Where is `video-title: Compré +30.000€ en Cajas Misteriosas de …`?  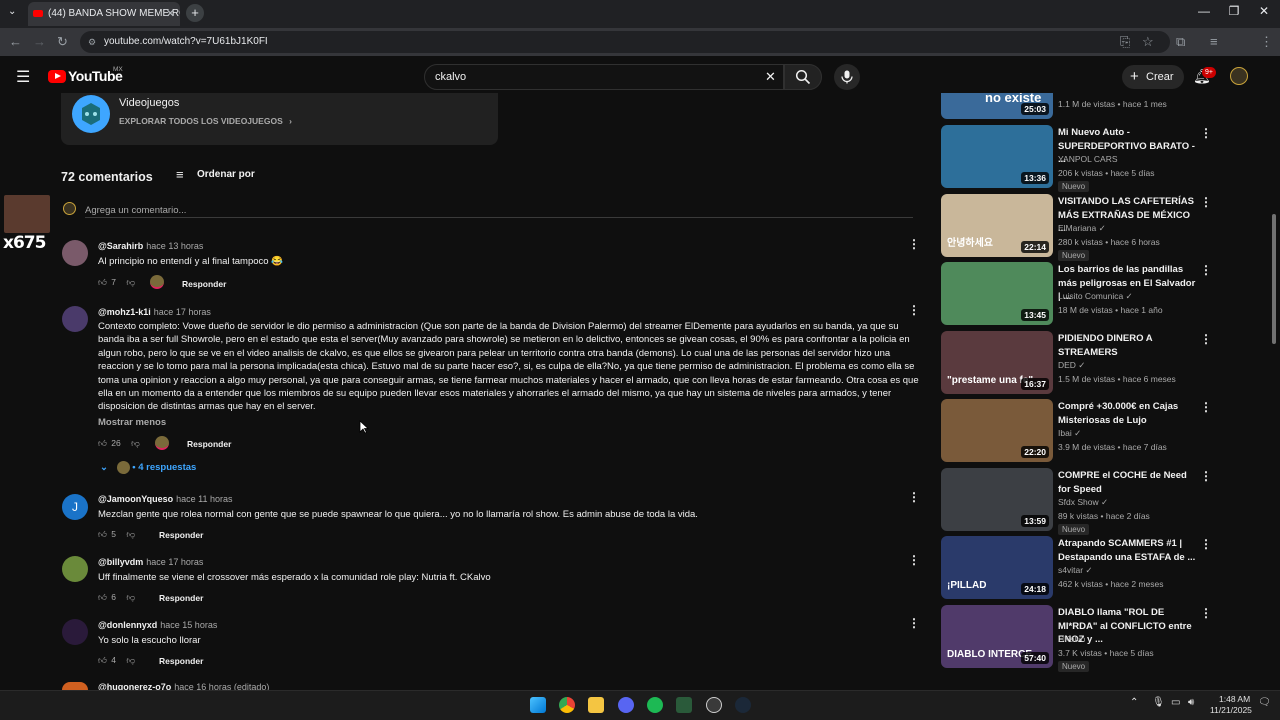
video-title: Compré +30.000€ en Cajas Misteriosas de … is located at coordinates (1127, 413).